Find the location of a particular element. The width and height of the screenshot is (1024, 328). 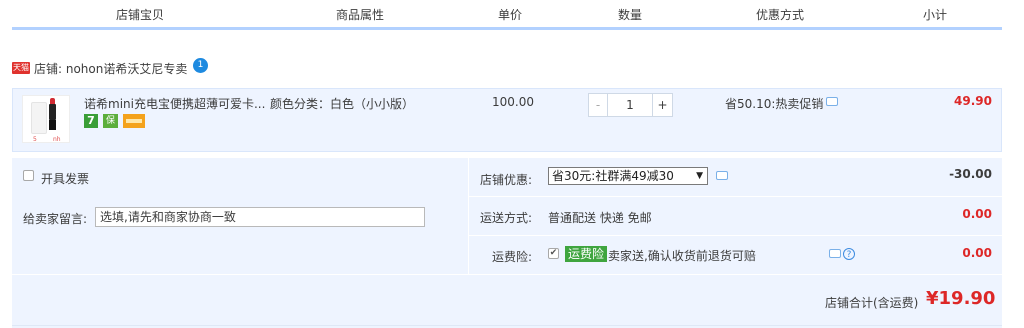

item-attribute: 颜色分类：白色（小小版） is located at coordinates (342, 104).